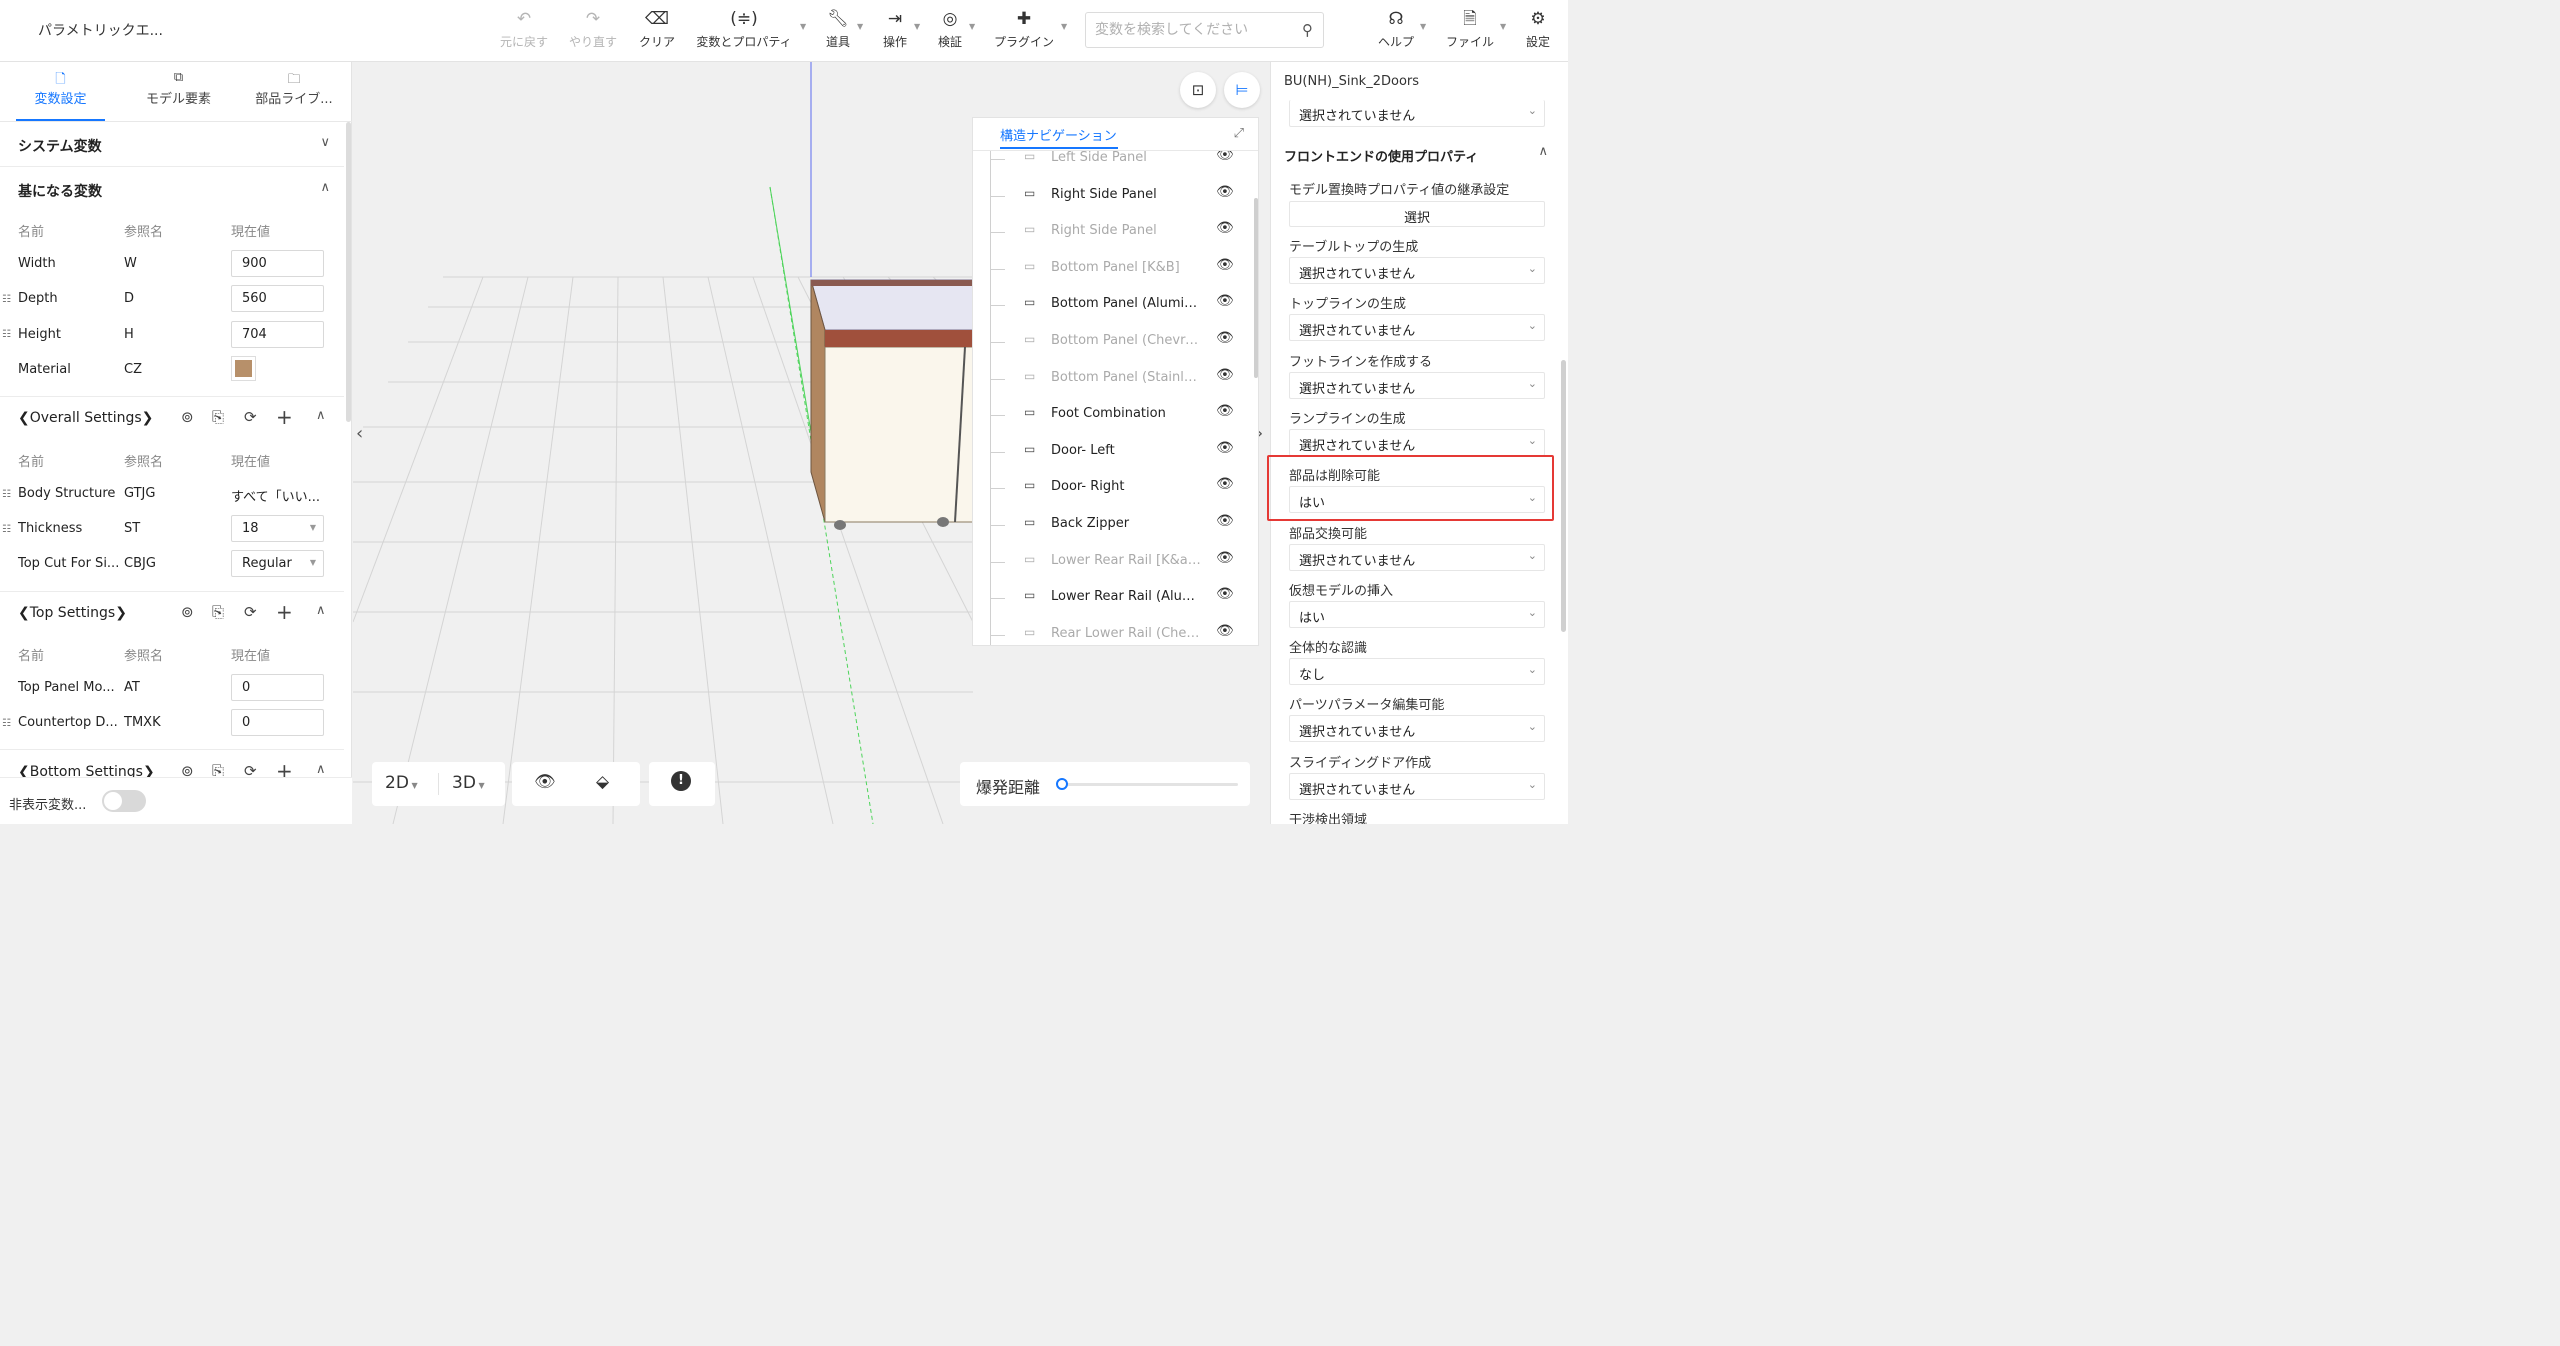  What do you see at coordinates (681, 781) in the screenshot?
I see `alert-icon: !` at bounding box center [681, 781].